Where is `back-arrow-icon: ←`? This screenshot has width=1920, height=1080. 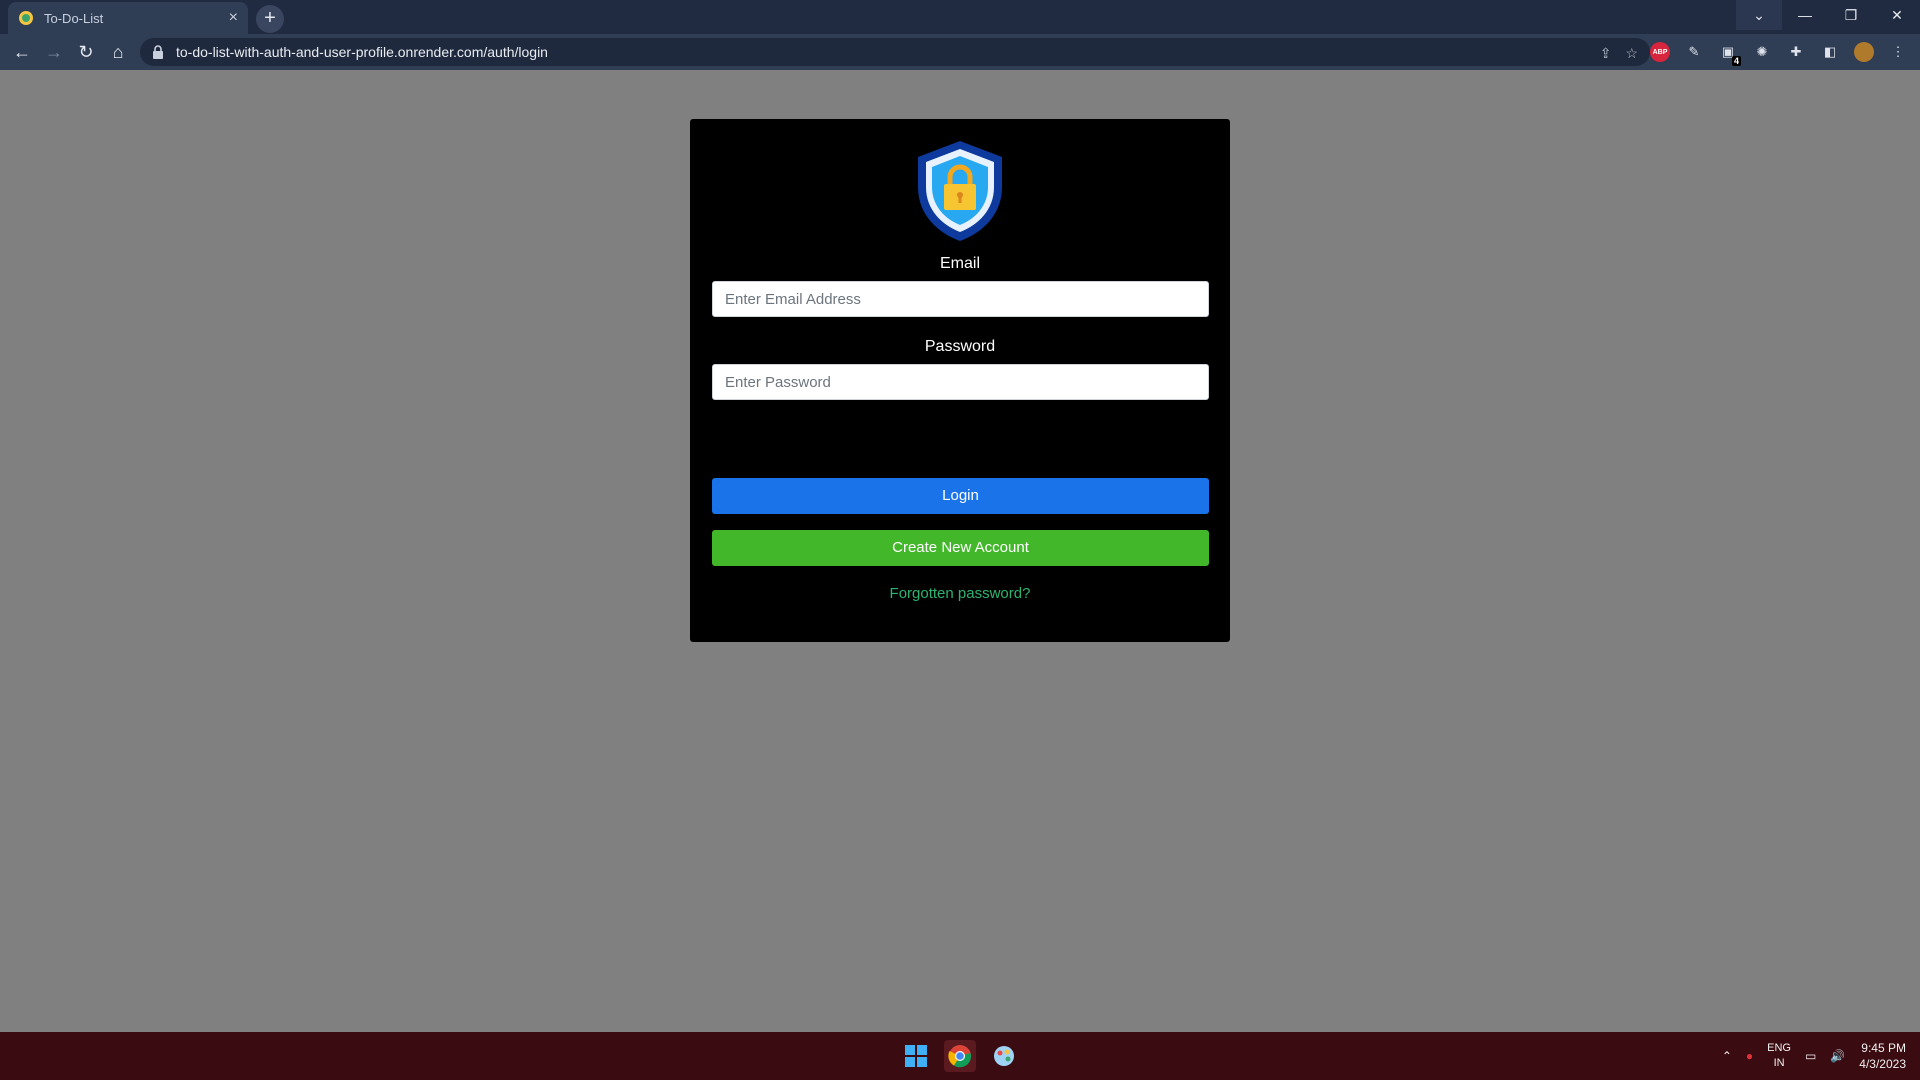
back-arrow-icon: ← is located at coordinates (22, 52).